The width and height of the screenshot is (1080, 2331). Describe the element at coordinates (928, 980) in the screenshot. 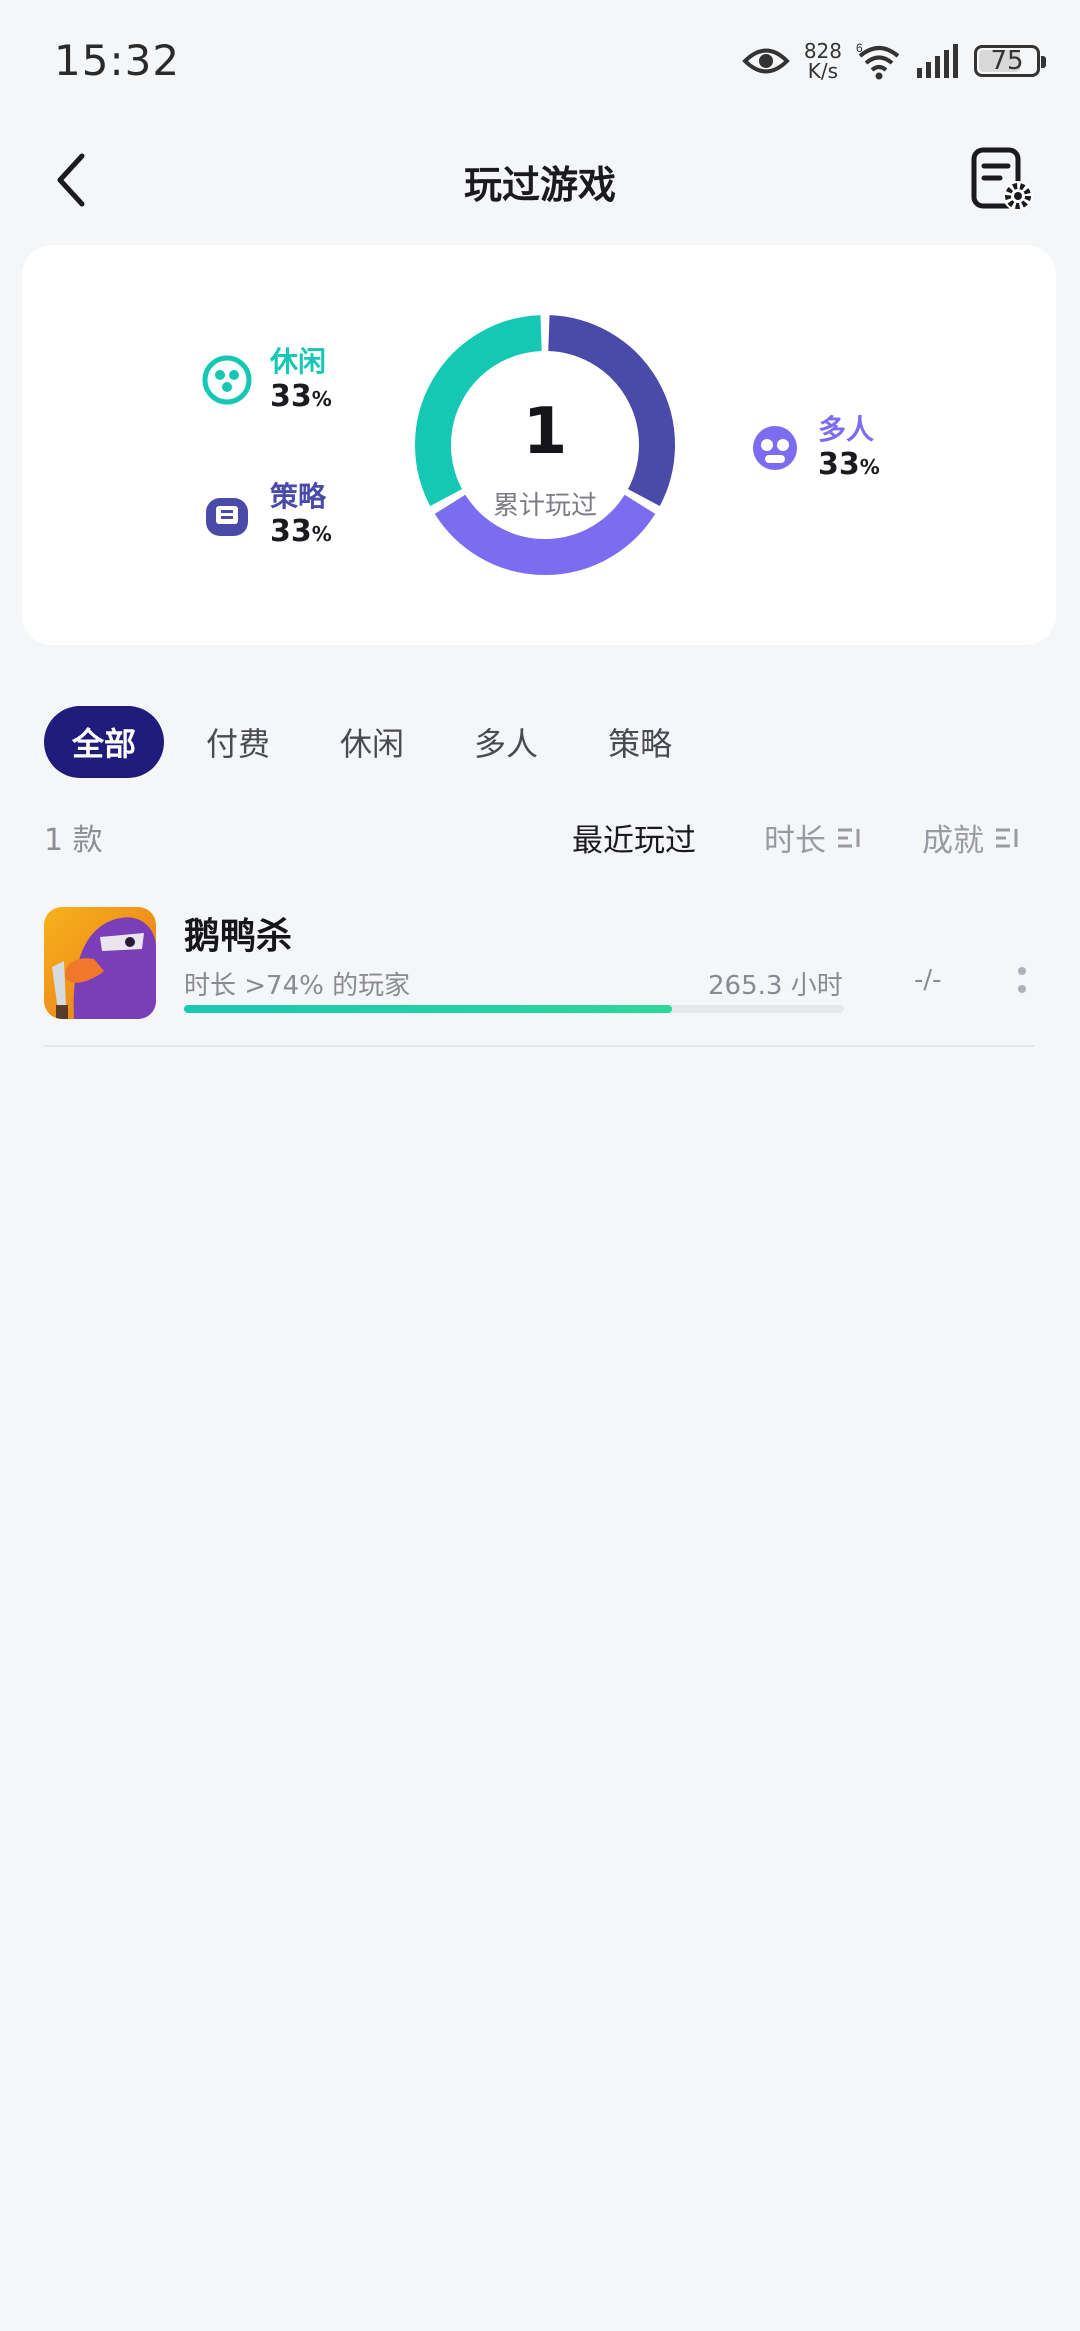

I see `game-achievements: -/-` at that location.